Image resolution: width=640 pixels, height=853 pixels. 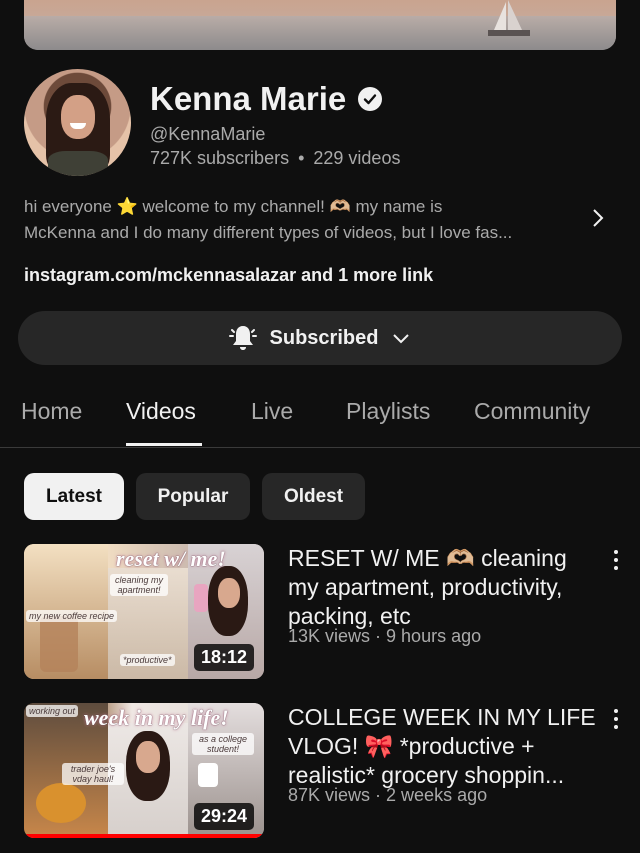 What do you see at coordinates (532, 411) in the screenshot?
I see `tab-community: Community` at bounding box center [532, 411].